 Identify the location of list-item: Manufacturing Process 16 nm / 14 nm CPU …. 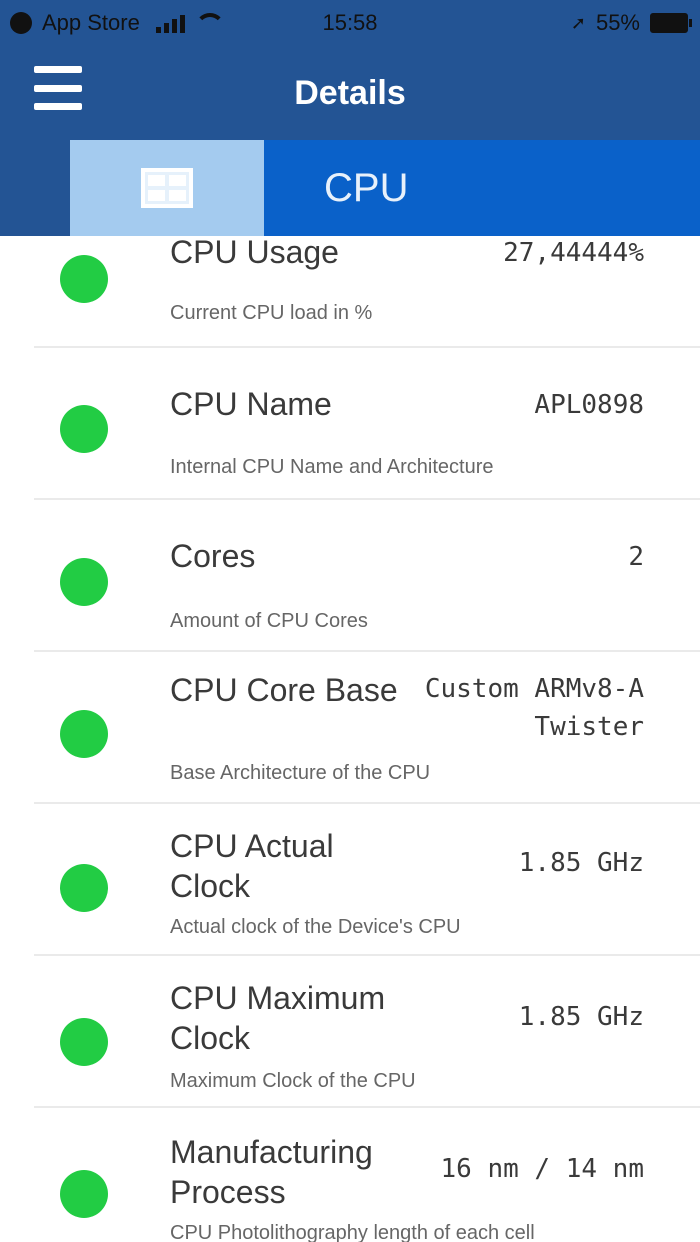
(350, 1175).